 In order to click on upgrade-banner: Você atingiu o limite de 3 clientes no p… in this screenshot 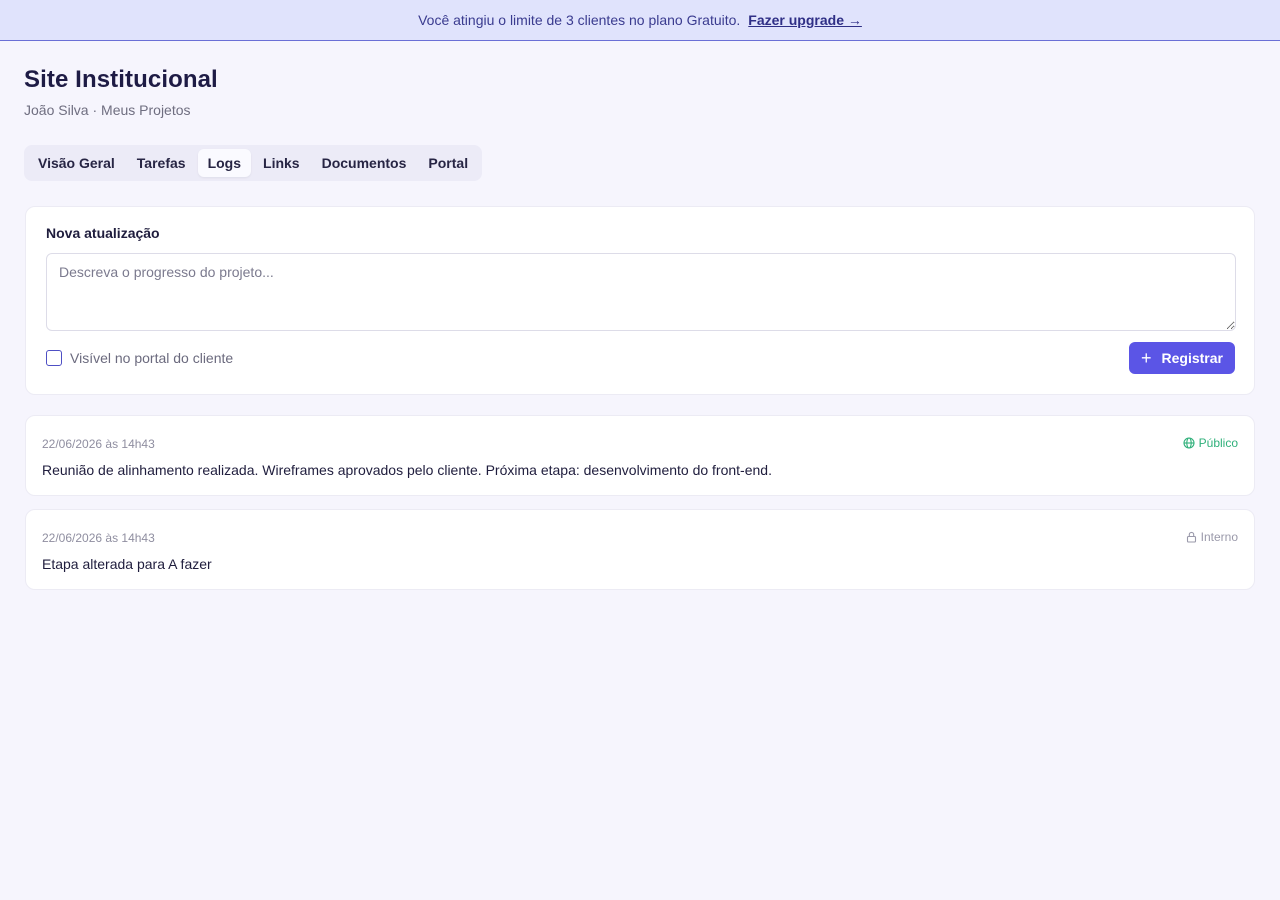, I will do `click(640, 20)`.